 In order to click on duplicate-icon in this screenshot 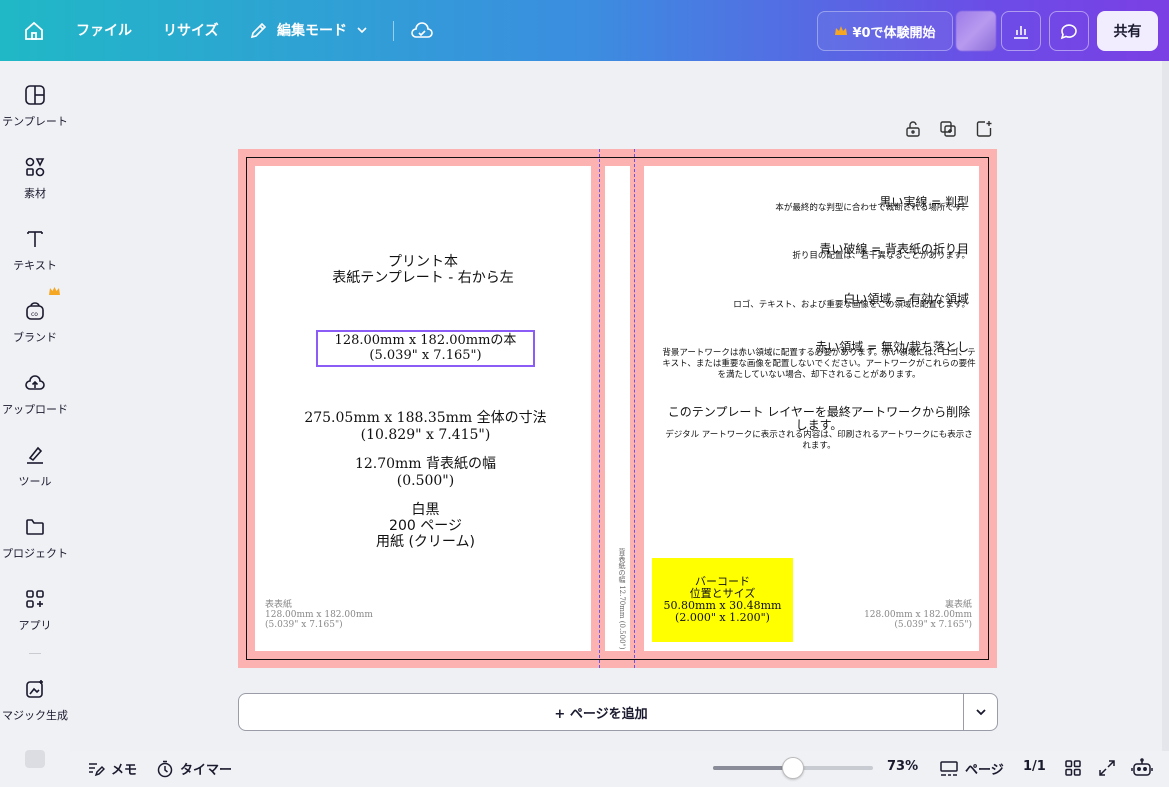, I will do `click(948, 129)`.